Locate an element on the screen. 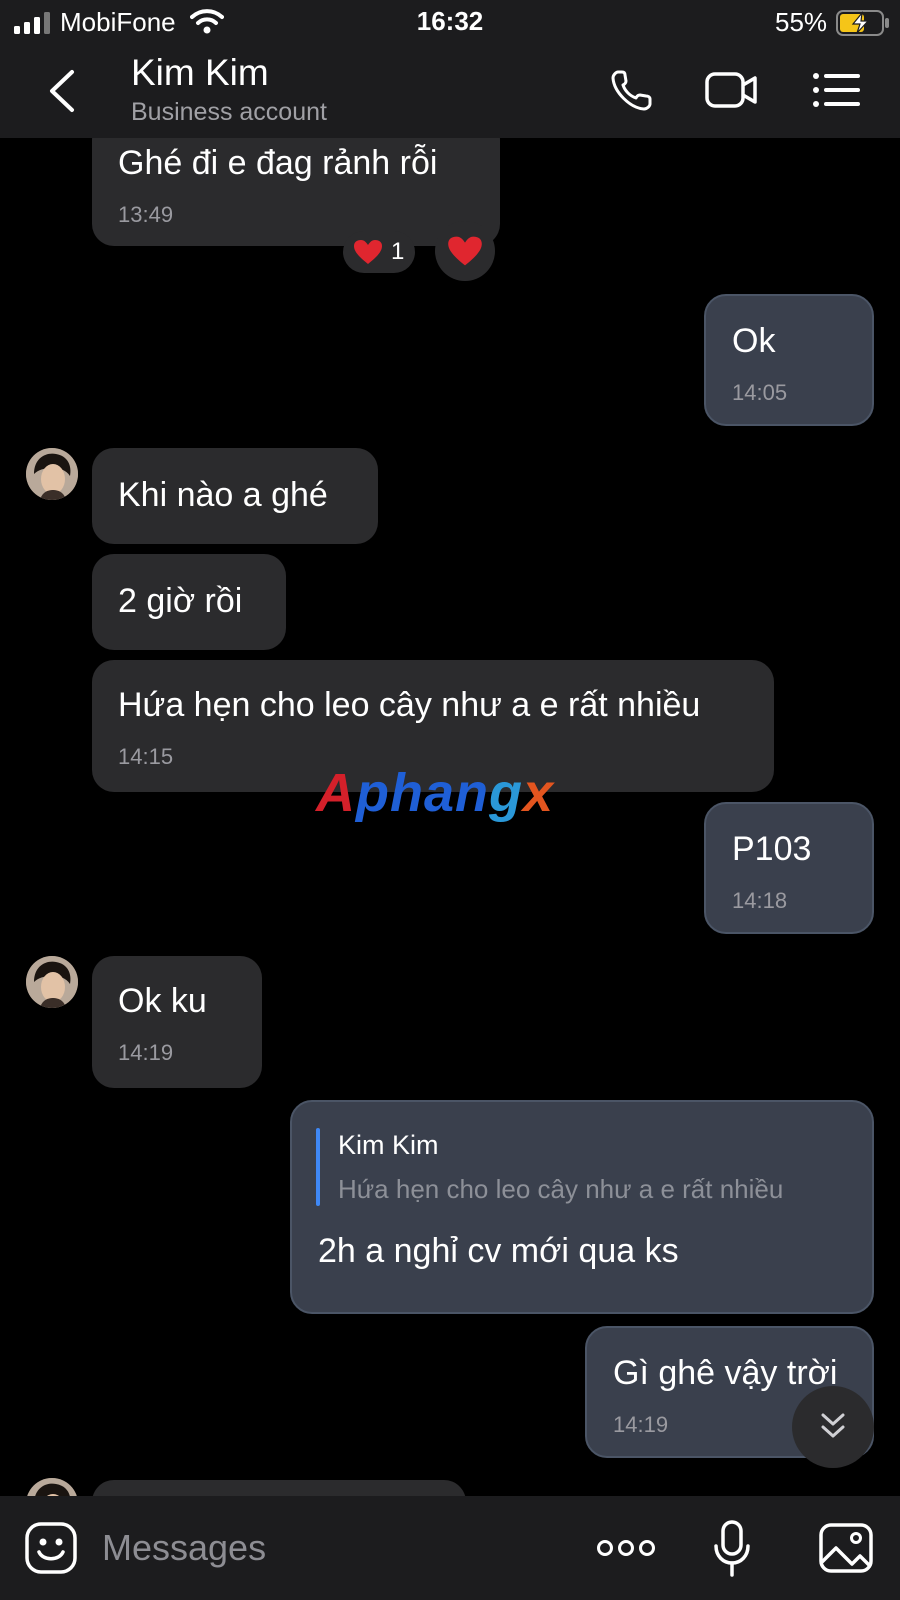  contact-name: Kim Kim is located at coordinates (200, 73).